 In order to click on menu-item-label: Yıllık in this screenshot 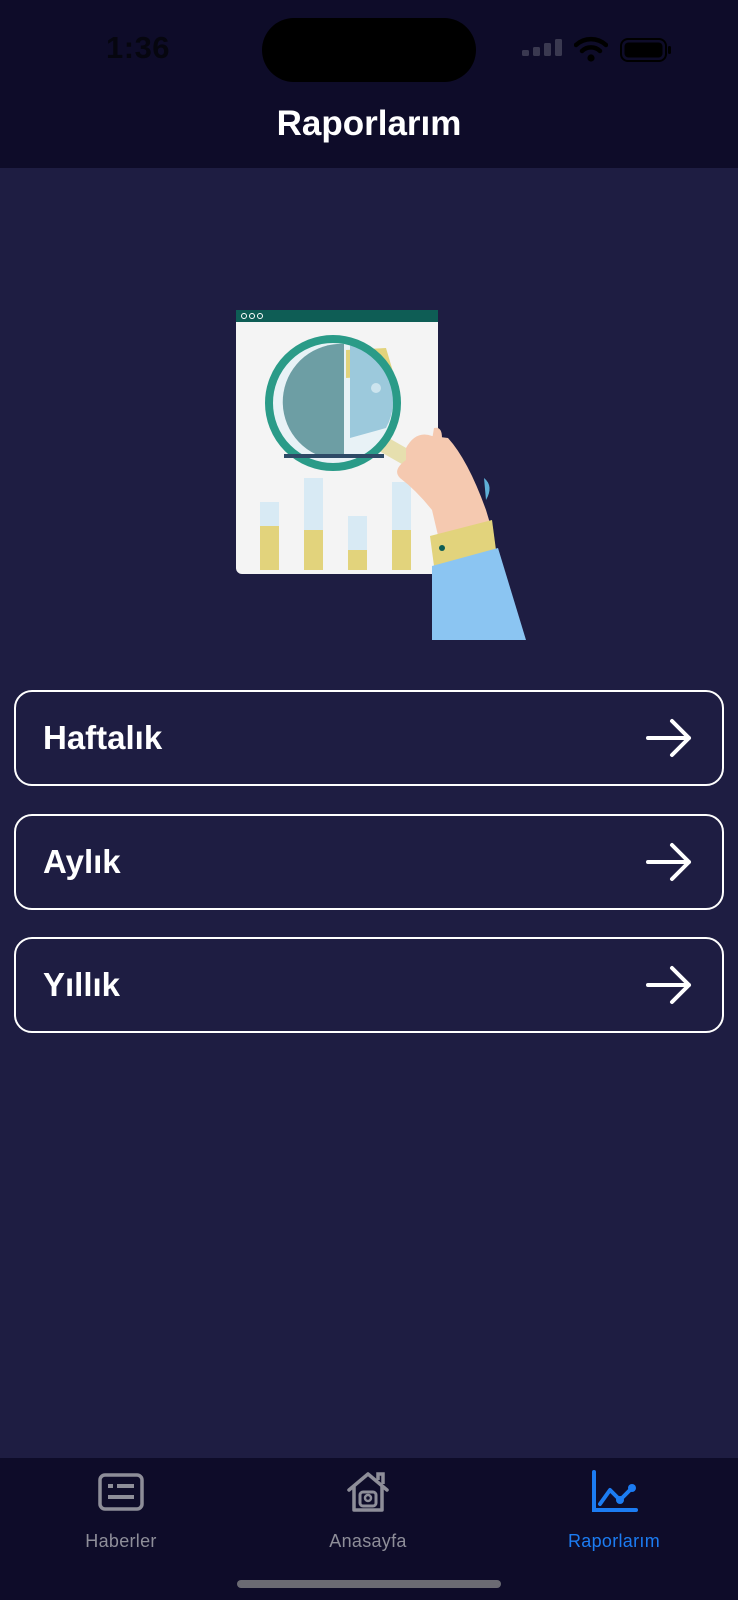, I will do `click(82, 984)`.